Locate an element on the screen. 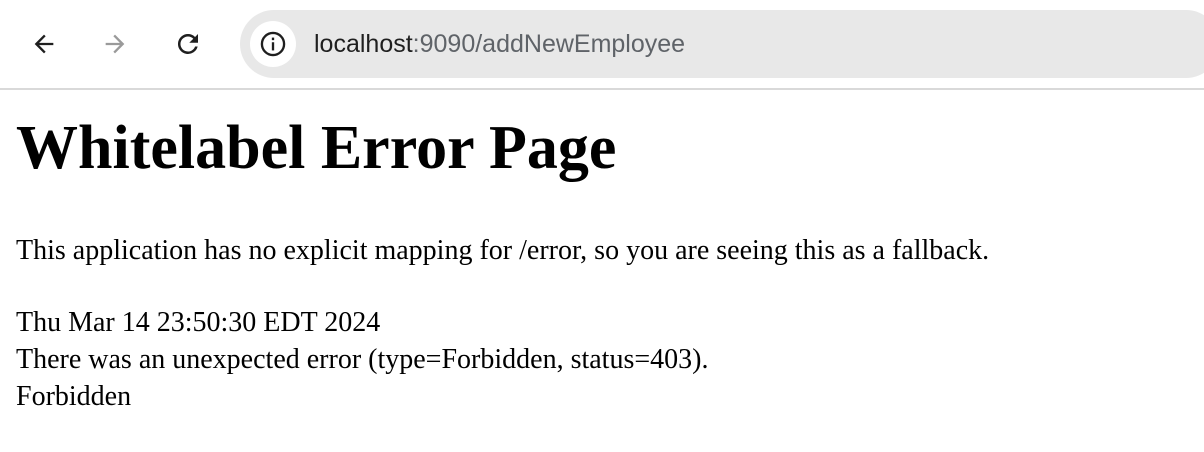 The width and height of the screenshot is (1204, 452). page-title: Whitelabel Error Page is located at coordinates (316, 148).